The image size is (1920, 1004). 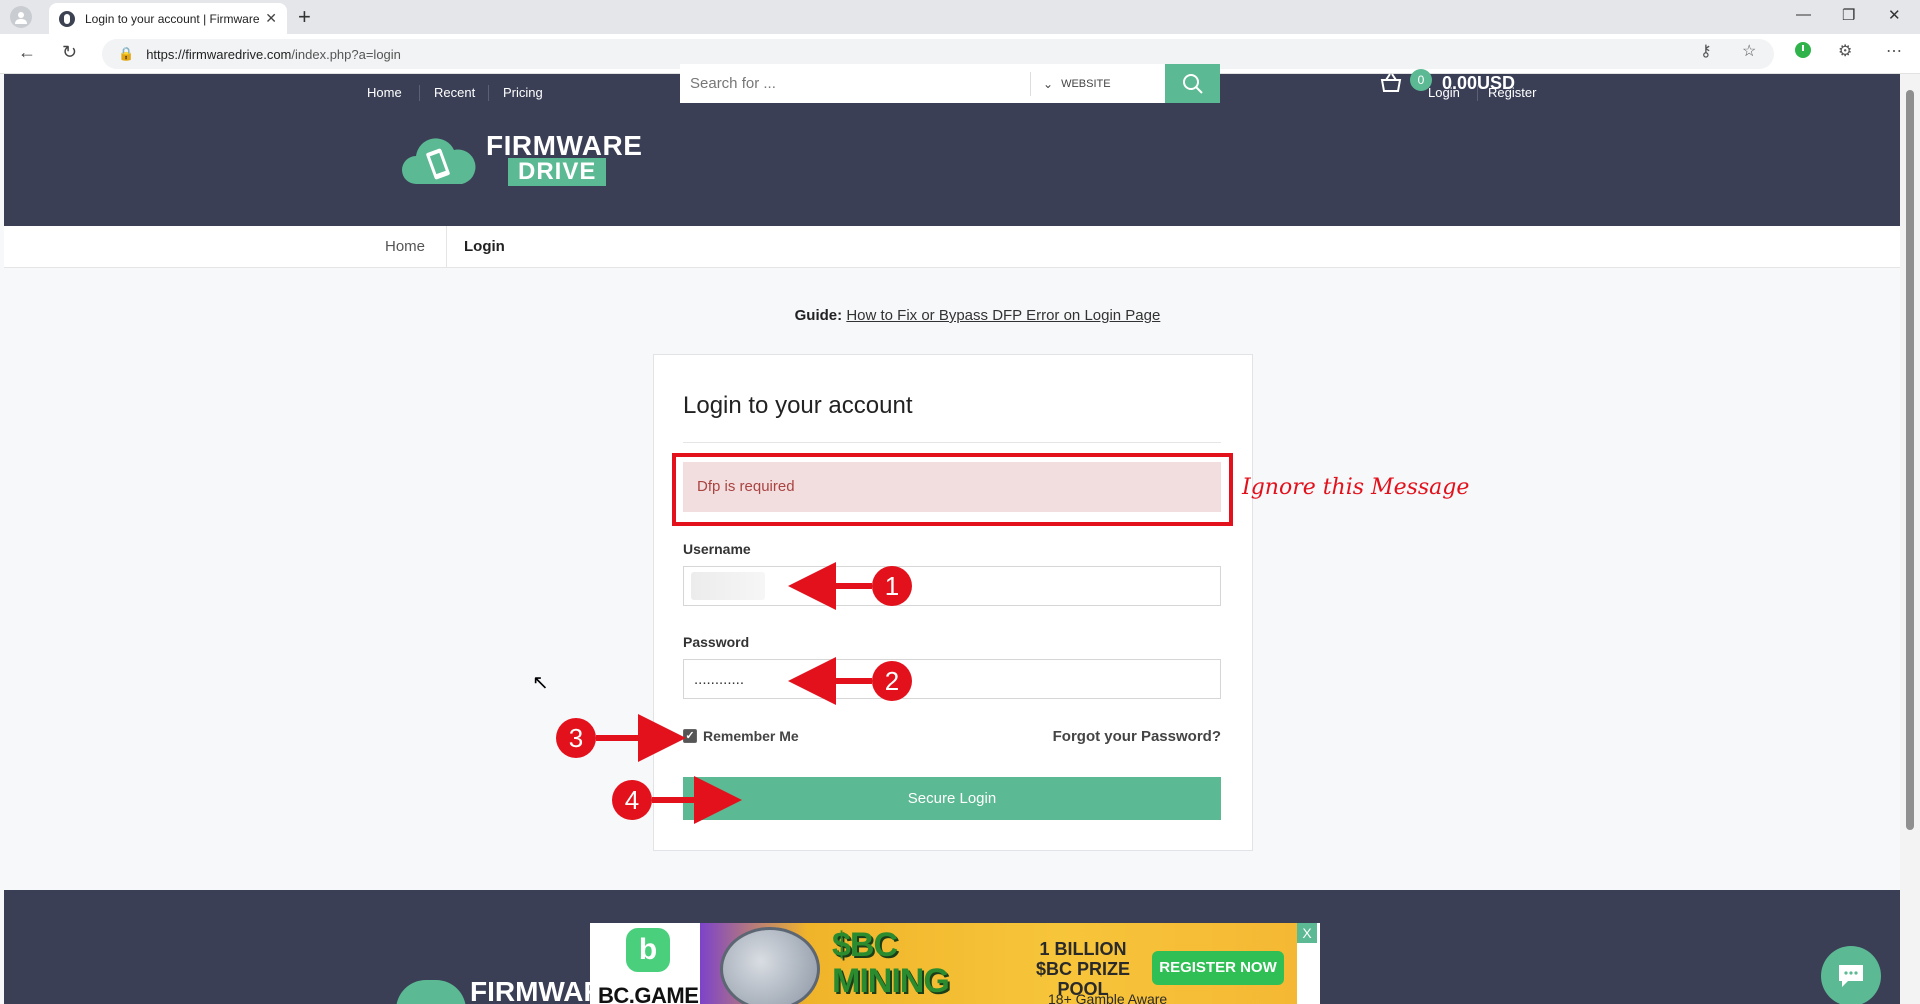 I want to click on chat-bubble-icon, so click(x=1851, y=976).